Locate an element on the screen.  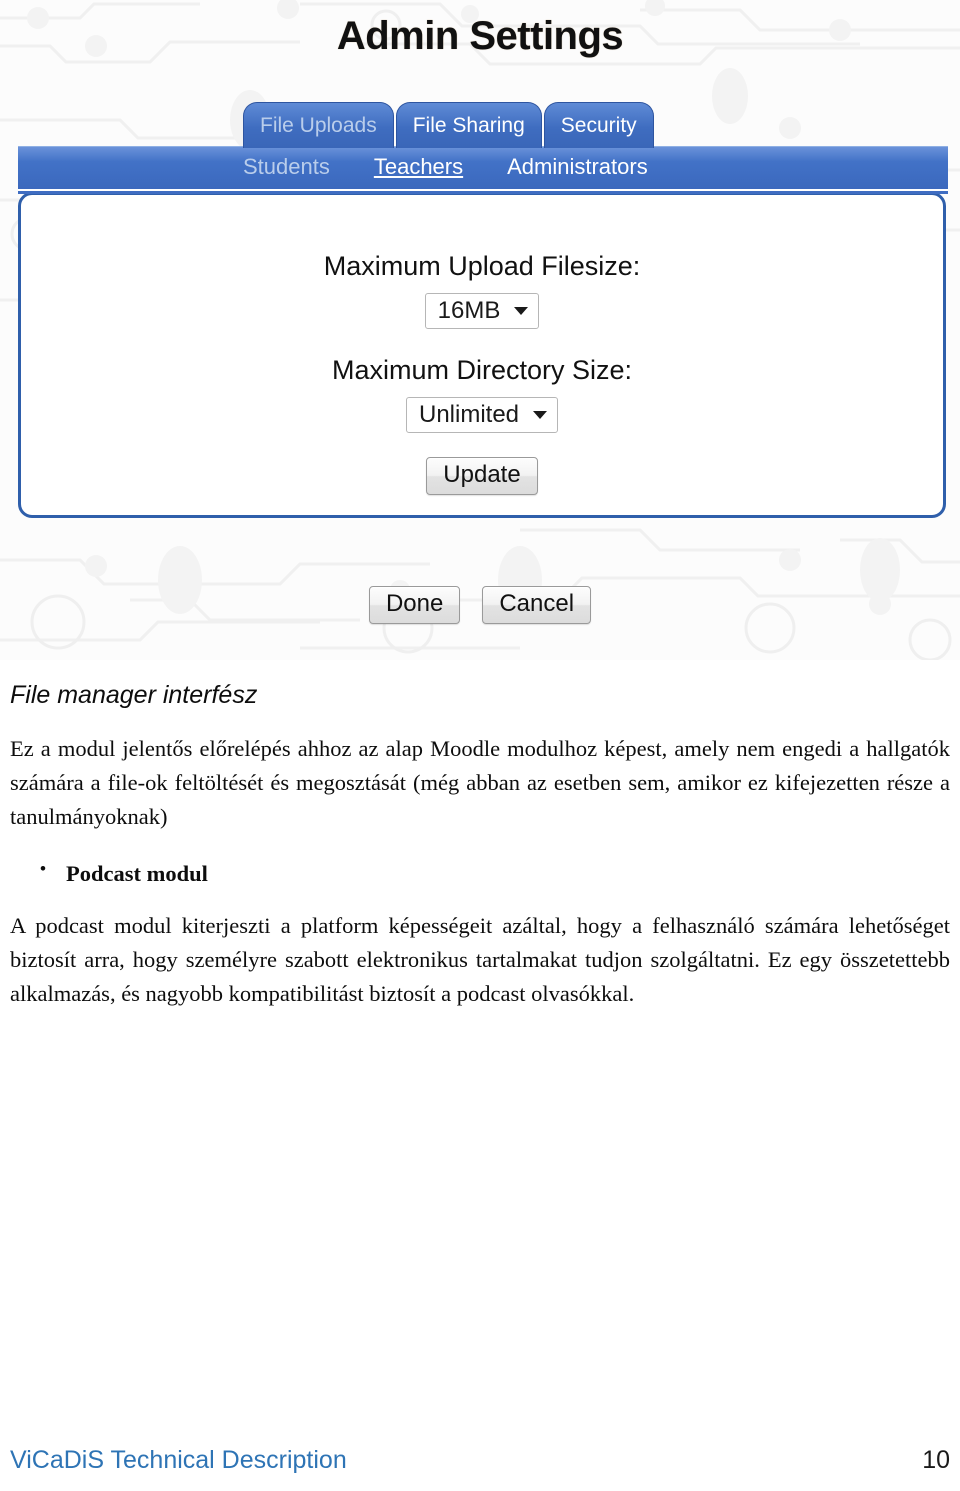
subtab-group: Students Teachers Administrators is located at coordinates (467, 167).